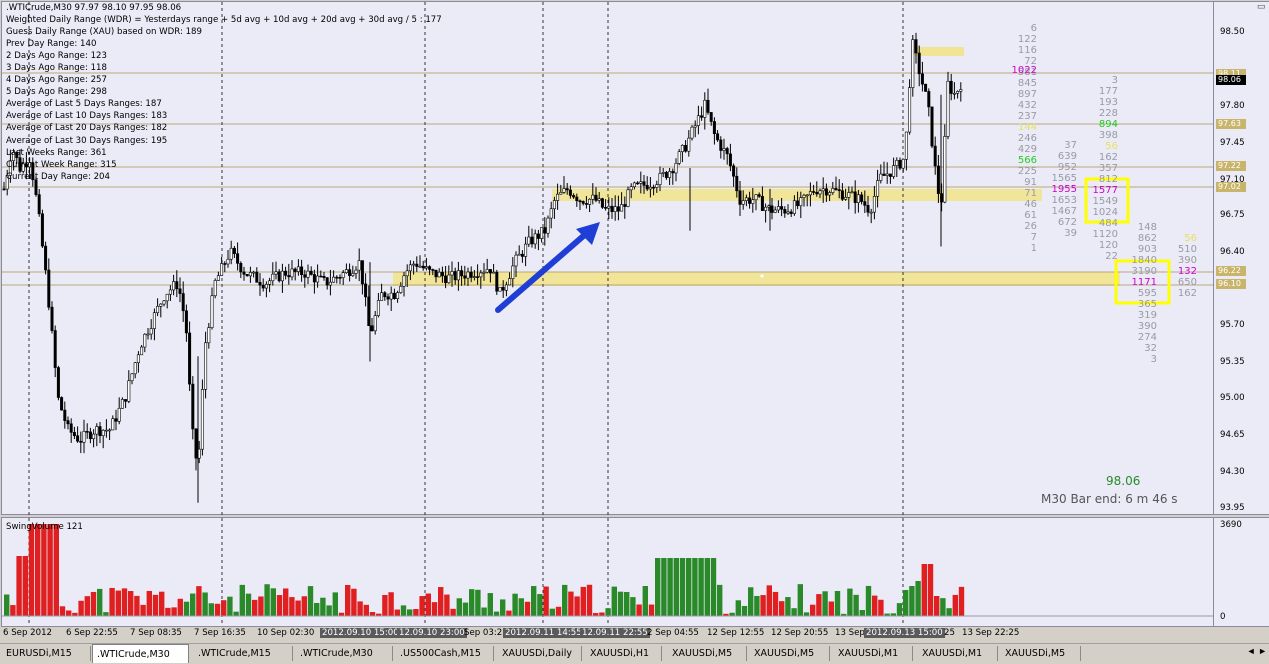 This screenshot has width=1269, height=664. What do you see at coordinates (56, 68) in the screenshot?
I see `info-line: 3 Days Ago Range: 118` at bounding box center [56, 68].